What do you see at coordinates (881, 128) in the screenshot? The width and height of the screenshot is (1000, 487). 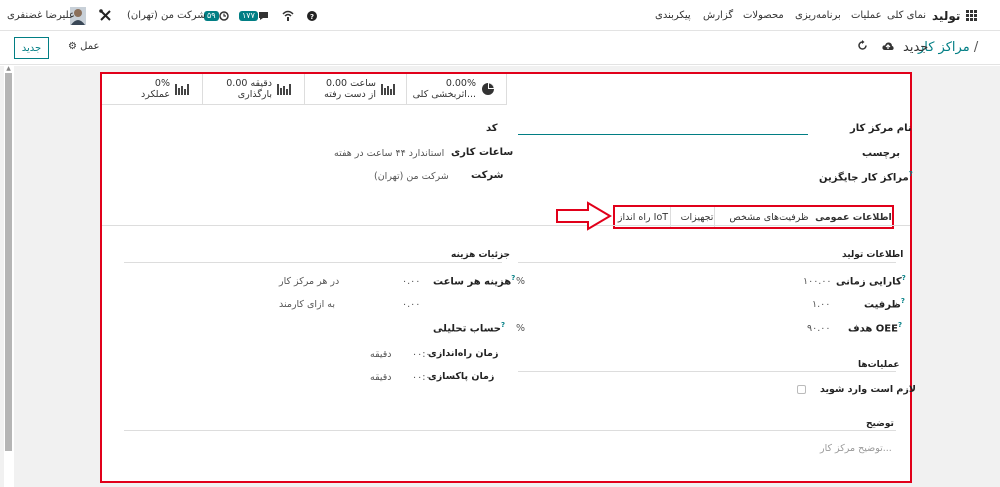 I see `name-label: نام مرکز کار` at bounding box center [881, 128].